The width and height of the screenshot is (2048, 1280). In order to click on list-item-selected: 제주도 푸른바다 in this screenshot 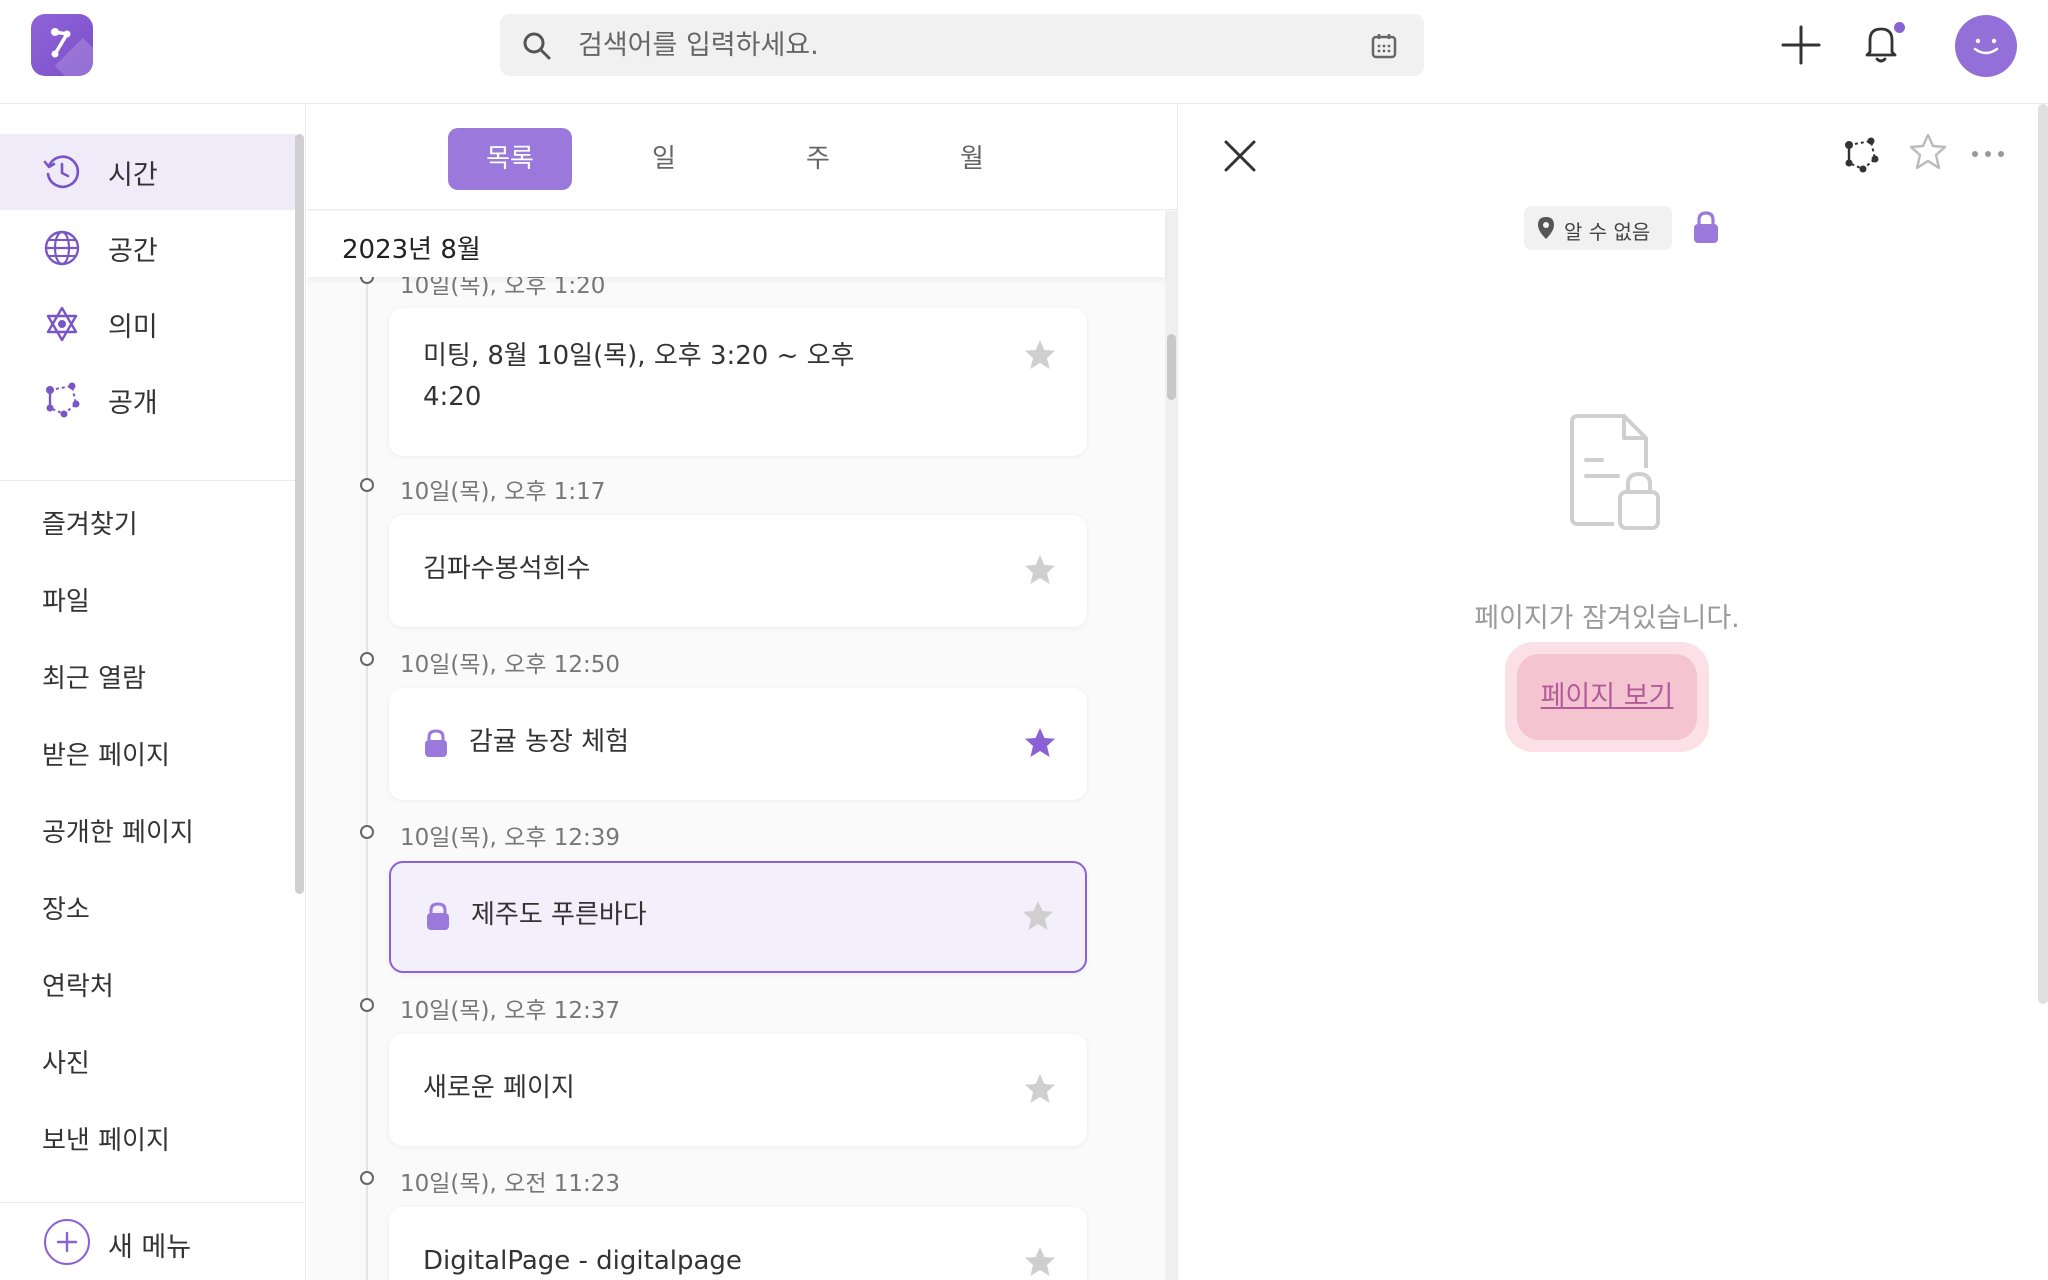, I will do `click(738, 917)`.